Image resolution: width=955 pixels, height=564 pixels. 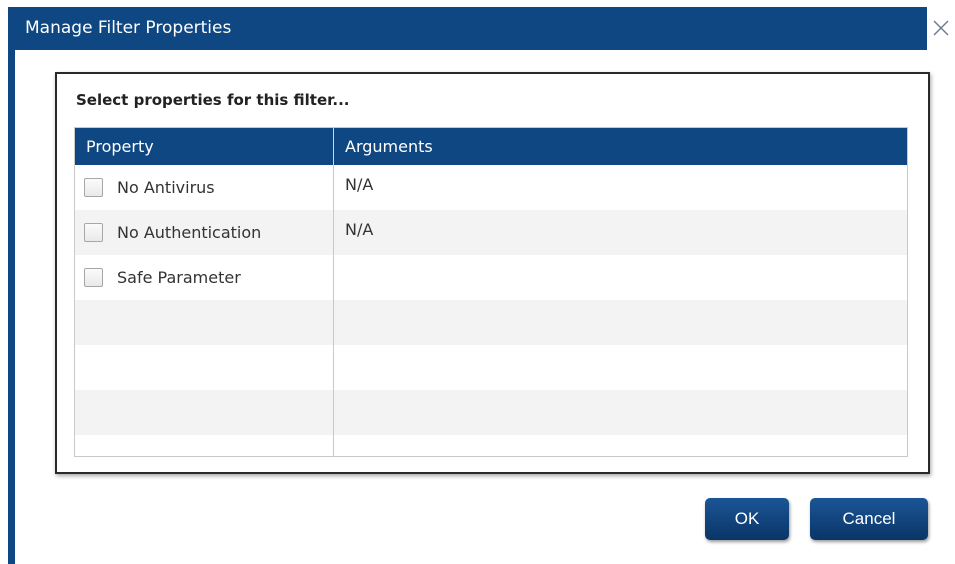 I want to click on title-bar: Manage Filter Properties, so click(x=485, y=28).